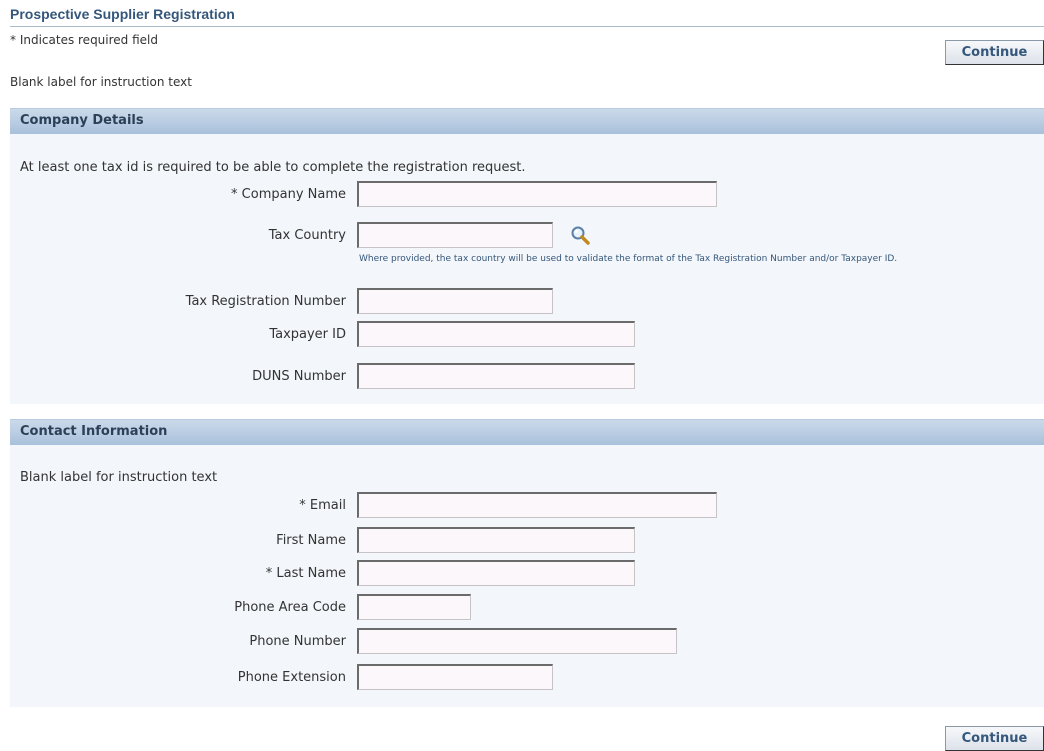 The width and height of the screenshot is (1044, 751). Describe the element at coordinates (496, 540) in the screenshot. I see `first-name-input` at that location.